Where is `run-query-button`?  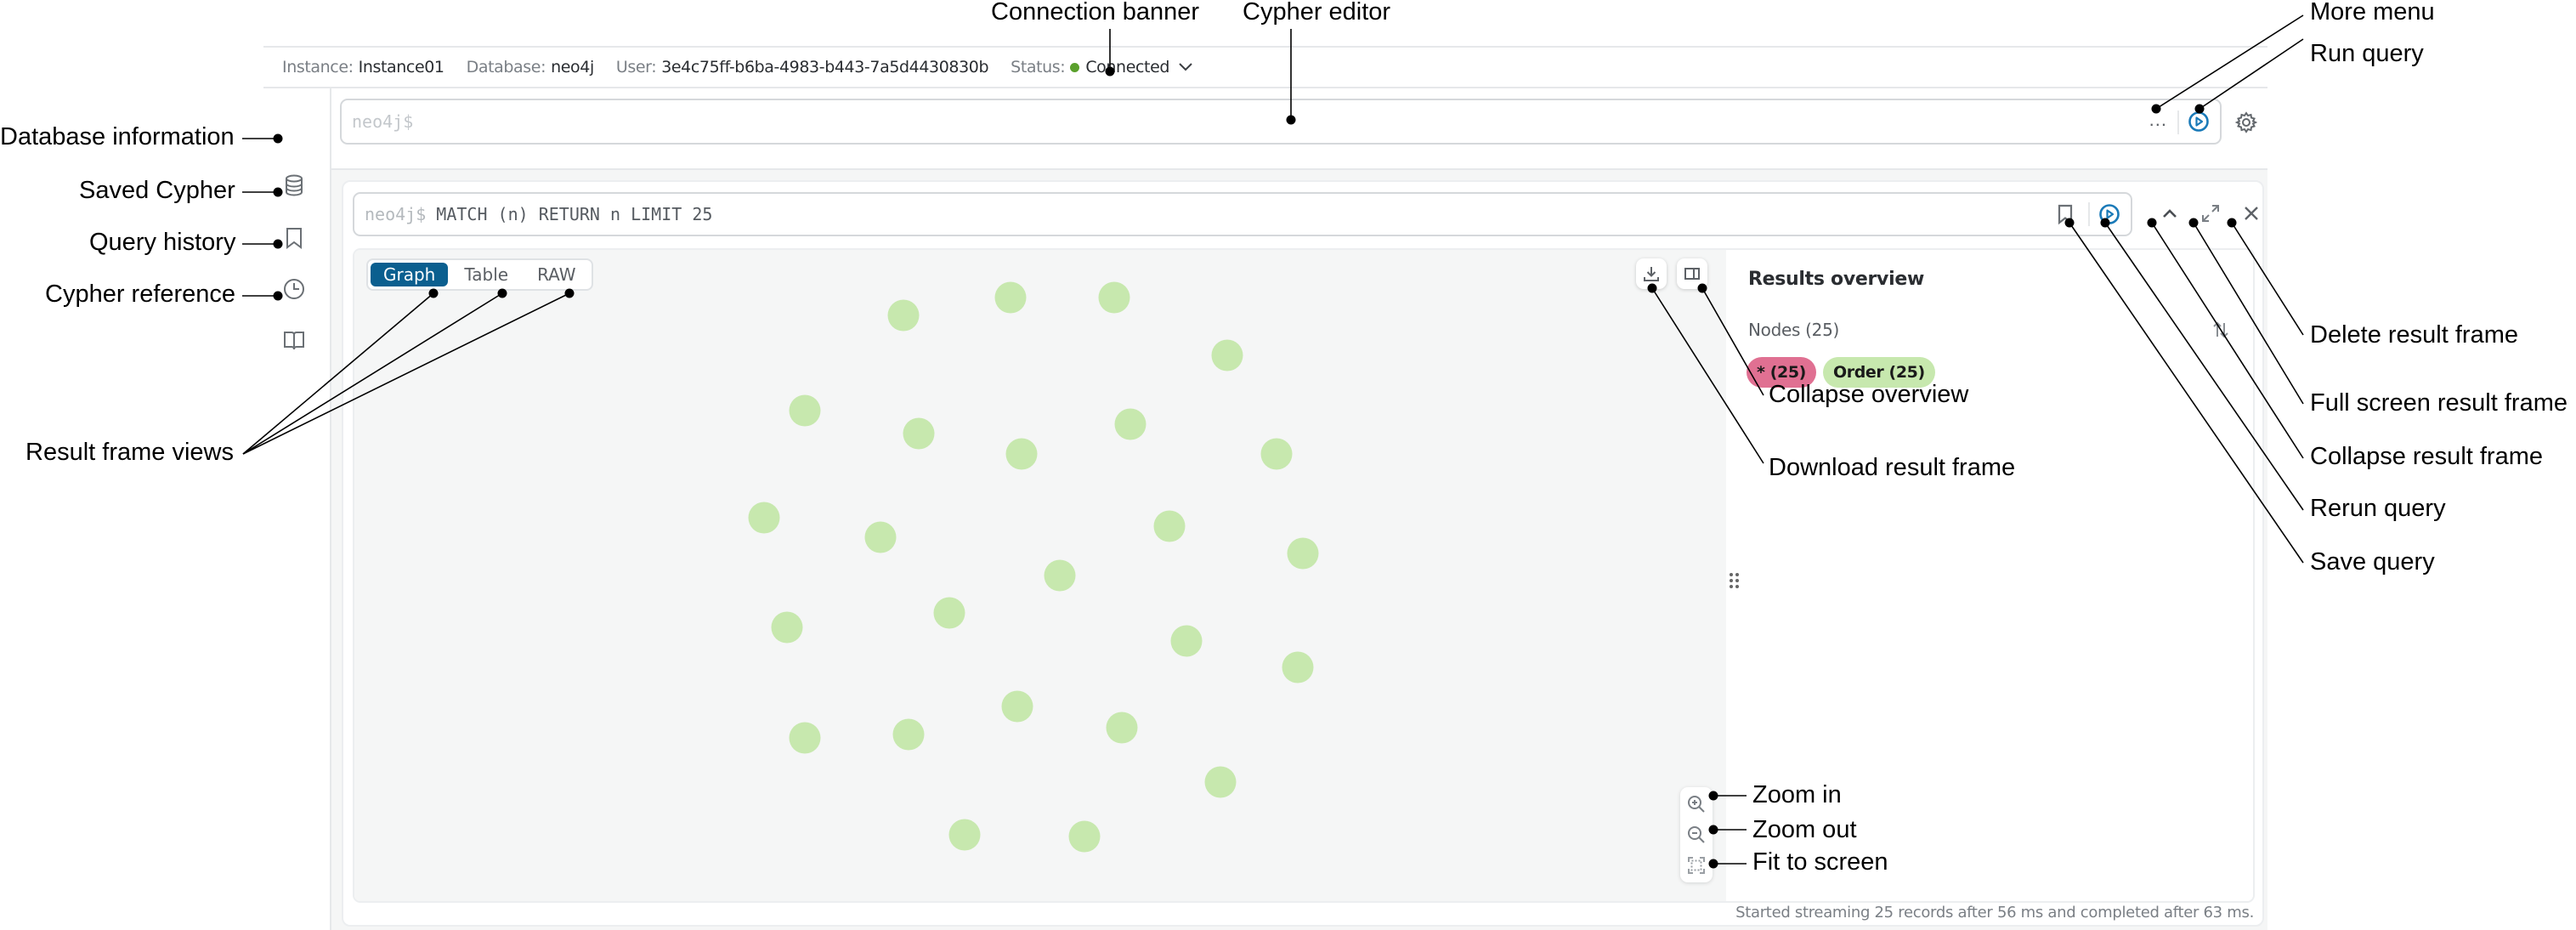
run-query-button is located at coordinates (2199, 122).